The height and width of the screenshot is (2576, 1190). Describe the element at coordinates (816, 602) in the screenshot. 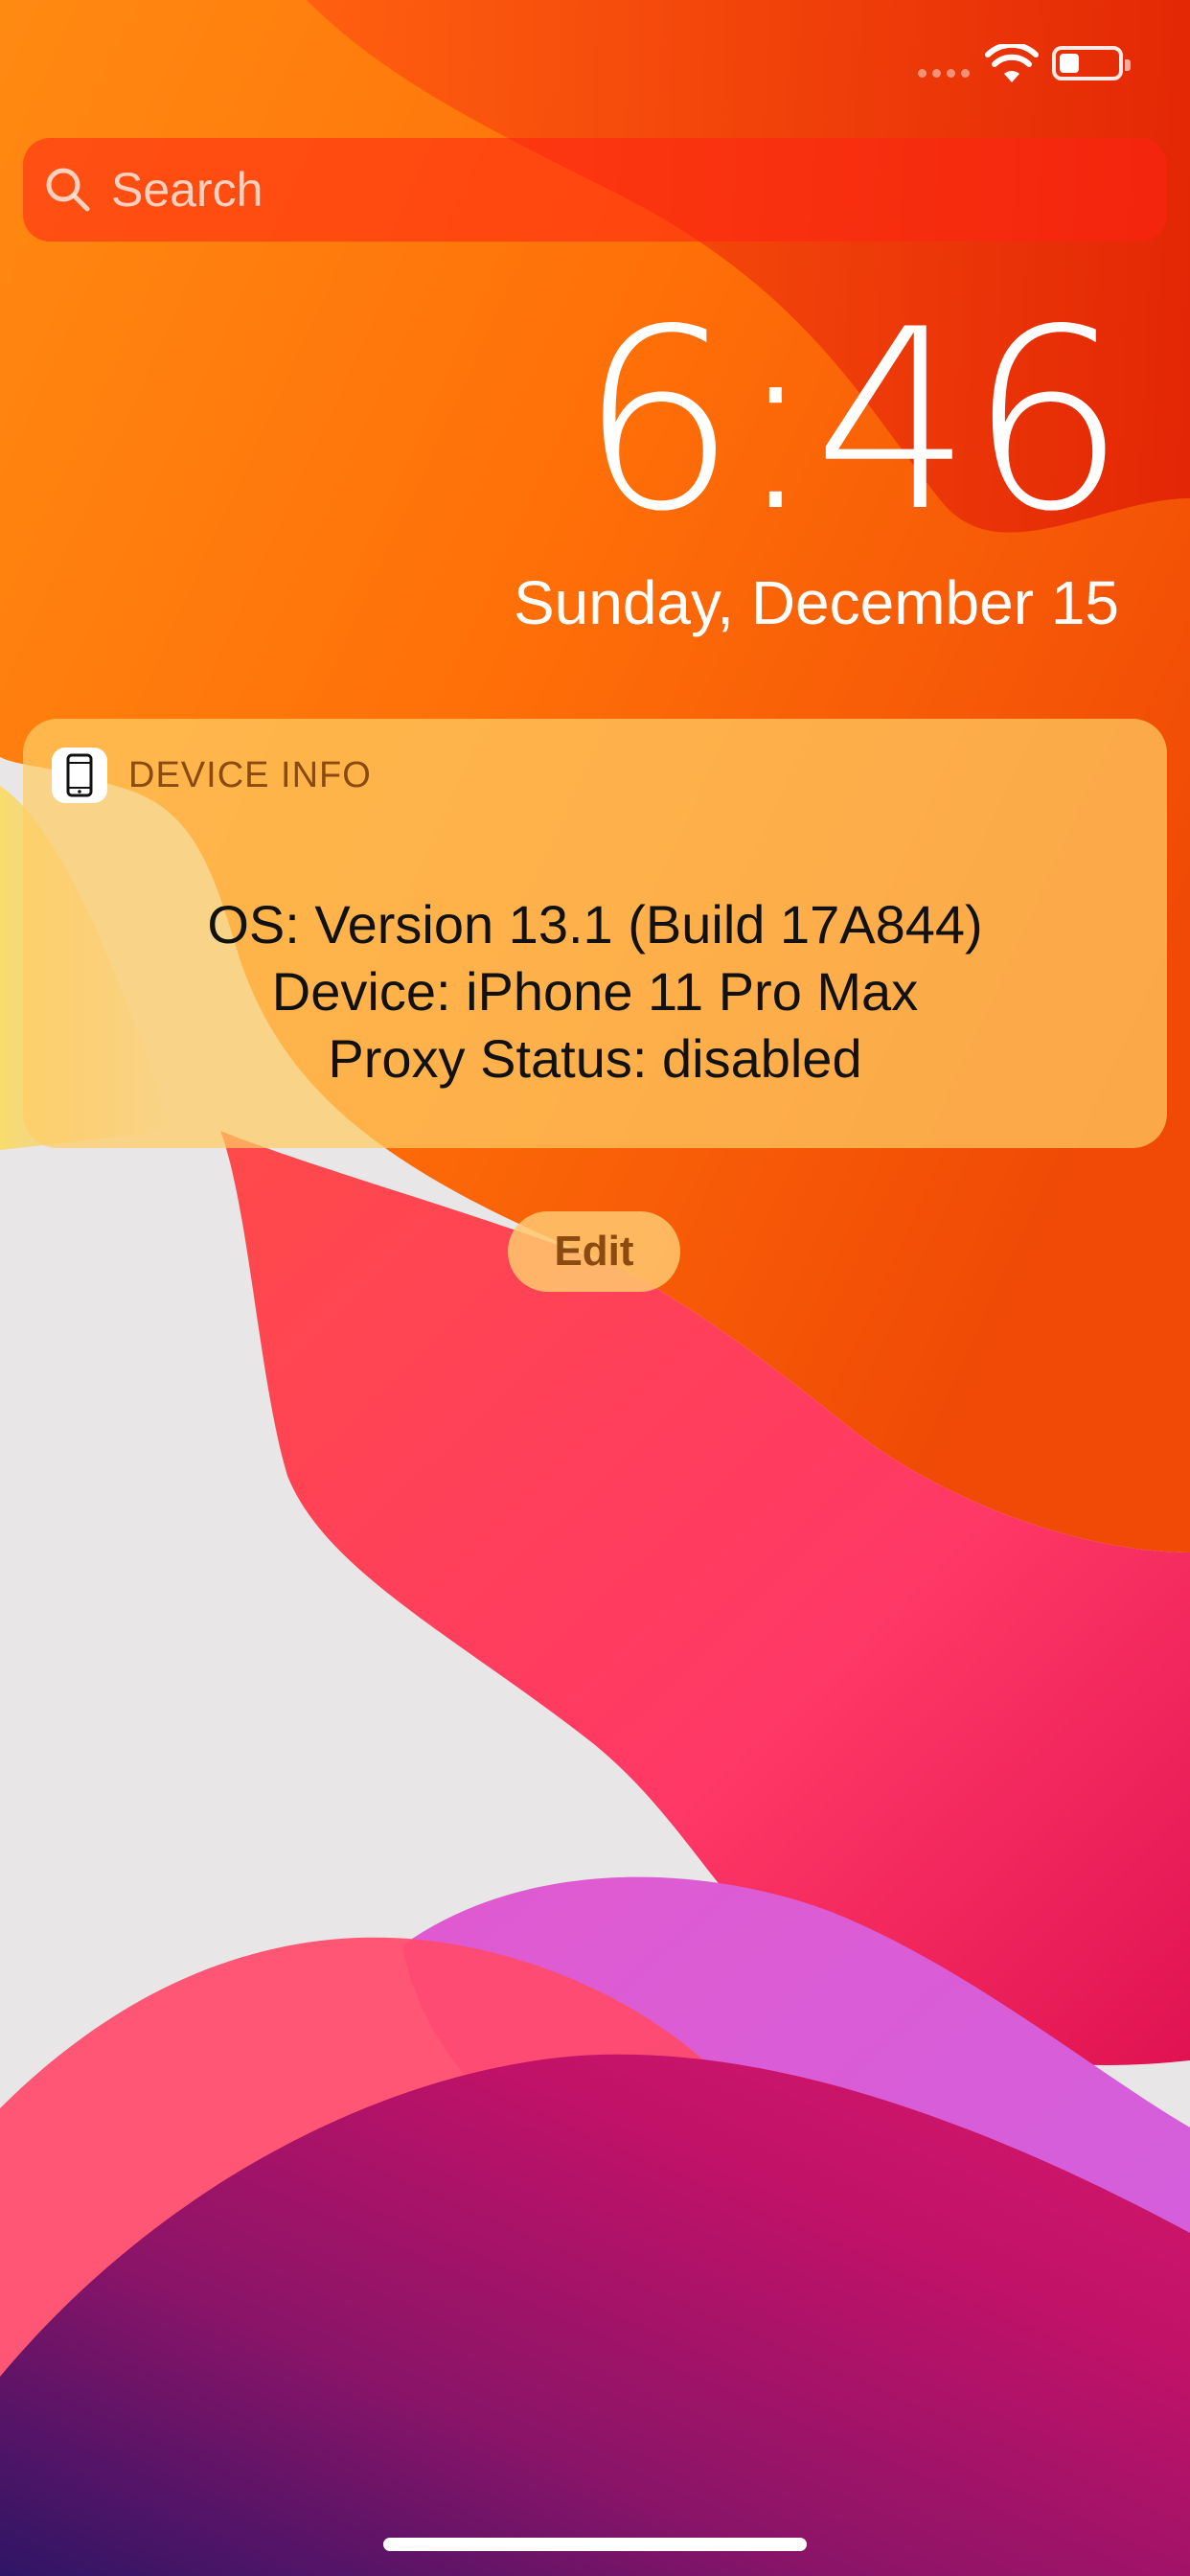

I see `clock-date: Sunday, December 15` at that location.